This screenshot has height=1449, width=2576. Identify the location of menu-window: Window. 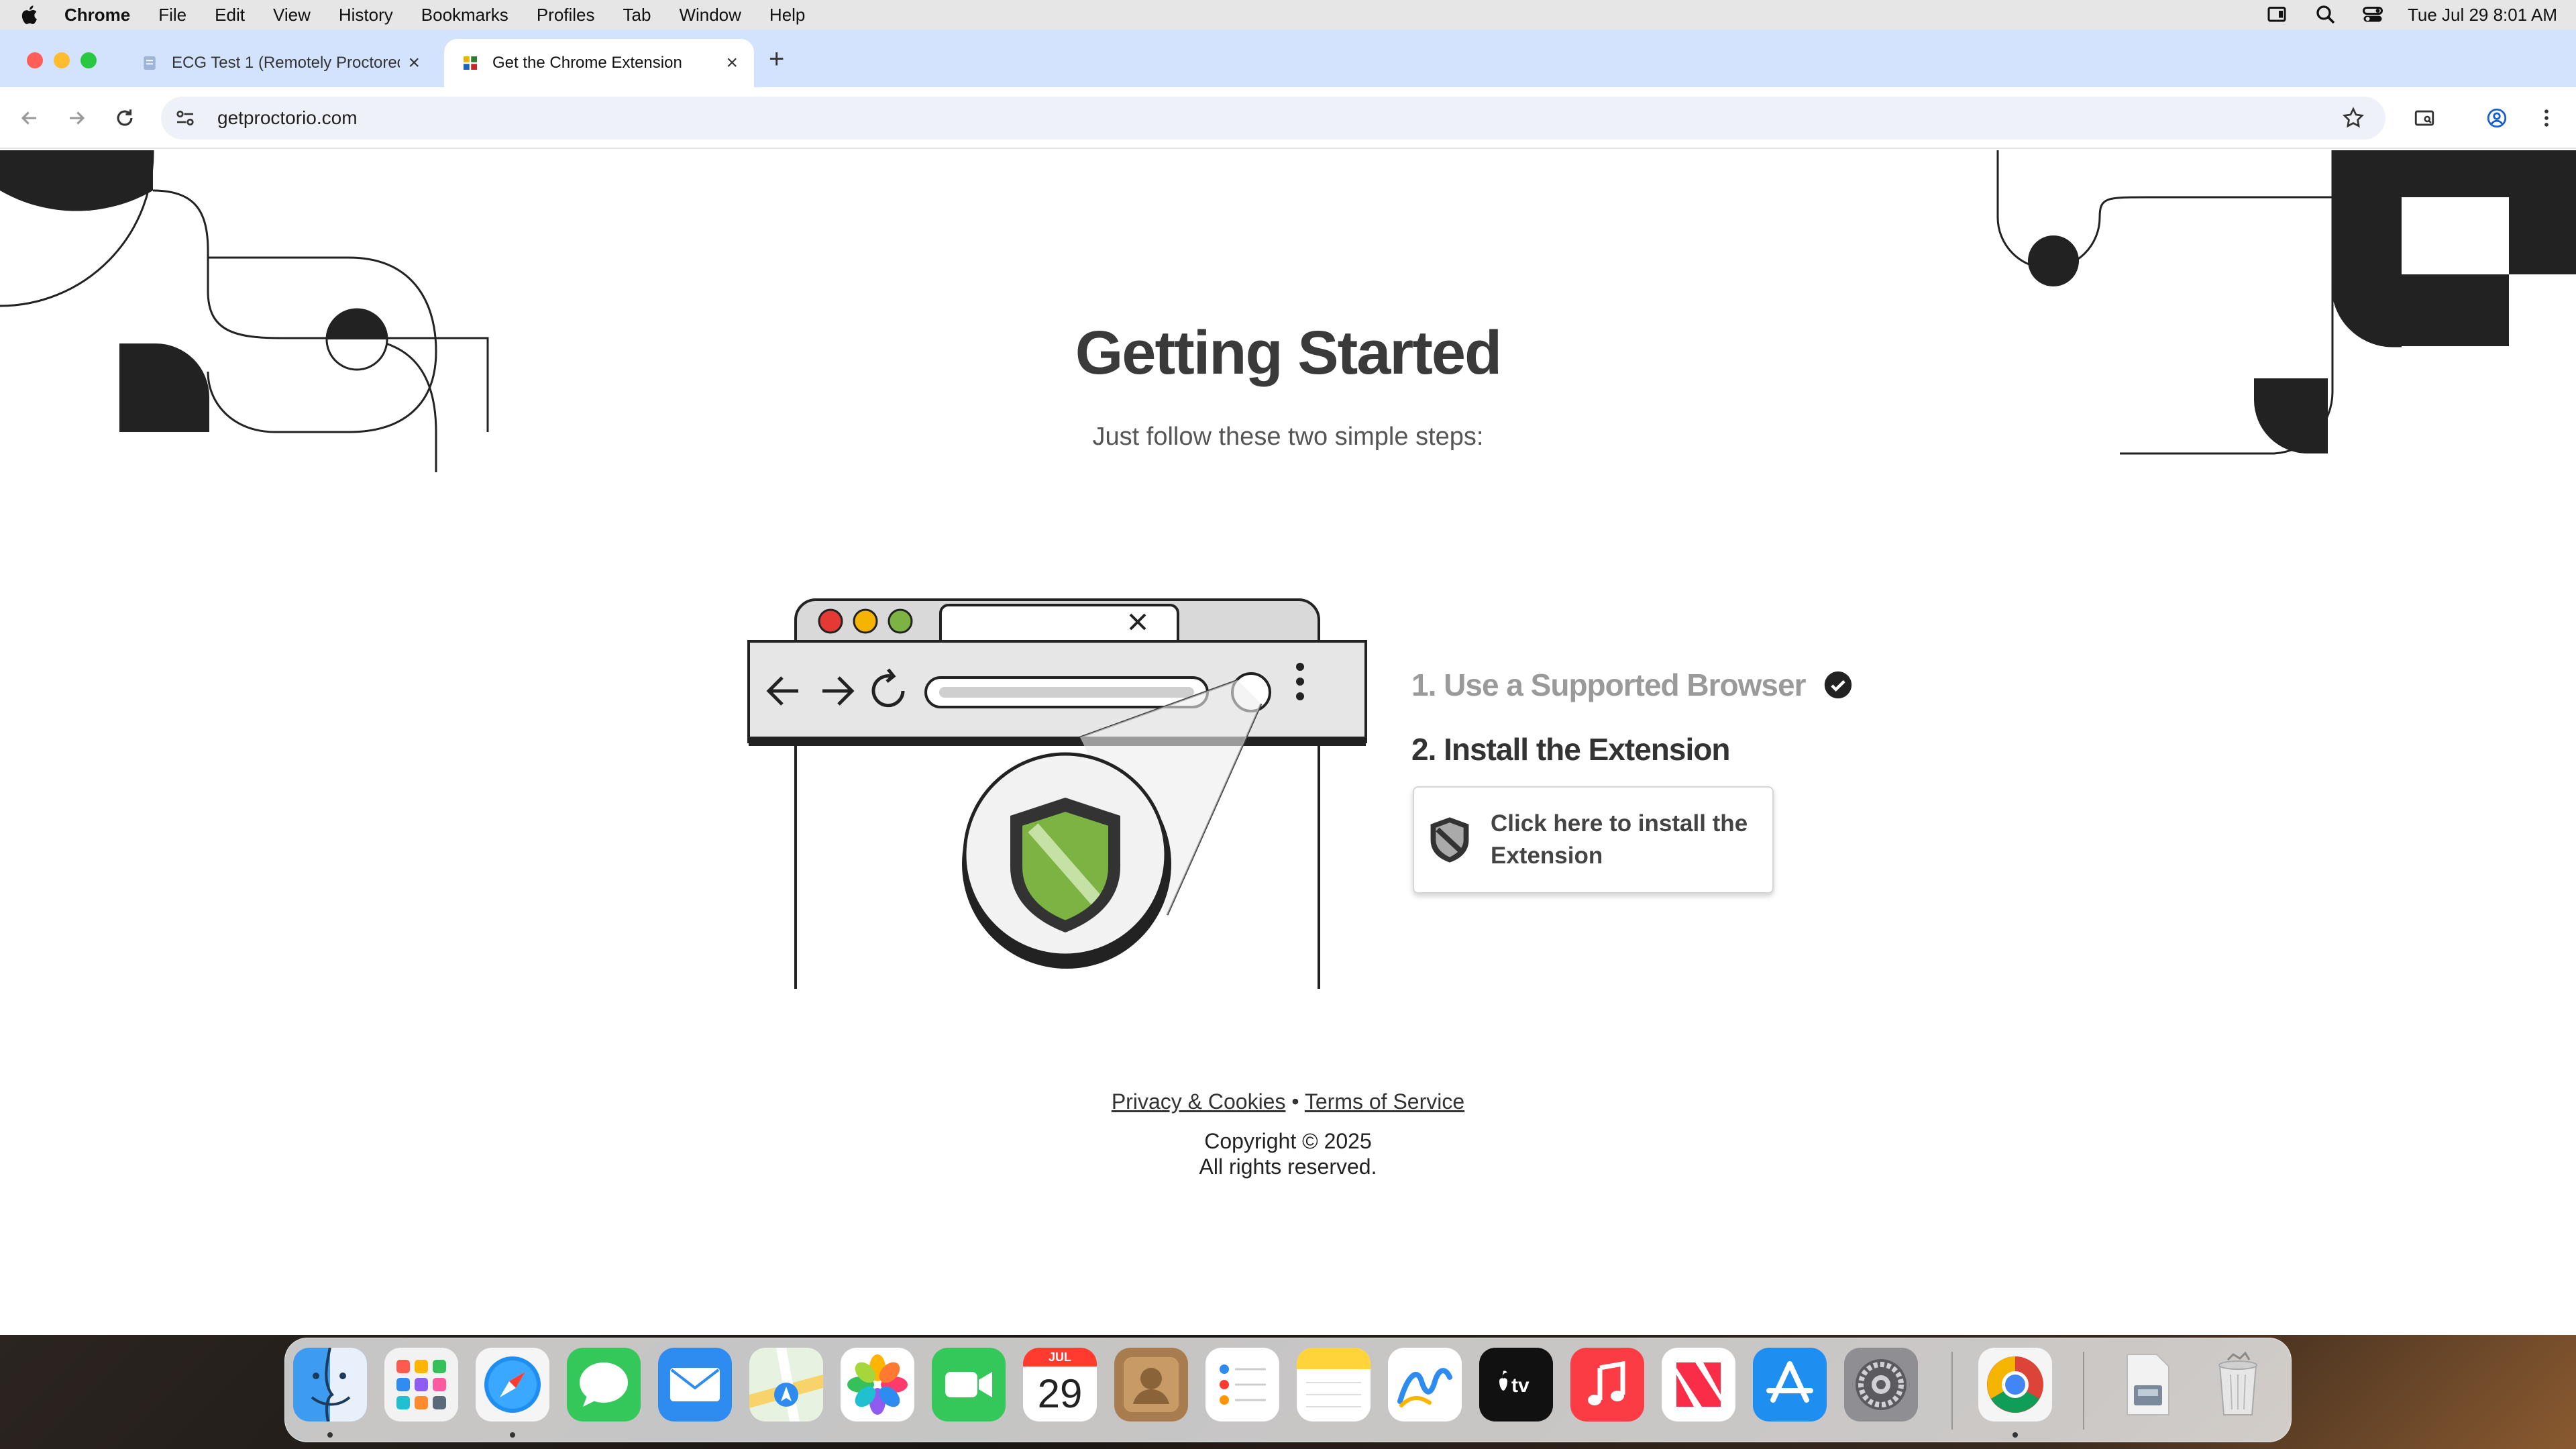
(710, 15).